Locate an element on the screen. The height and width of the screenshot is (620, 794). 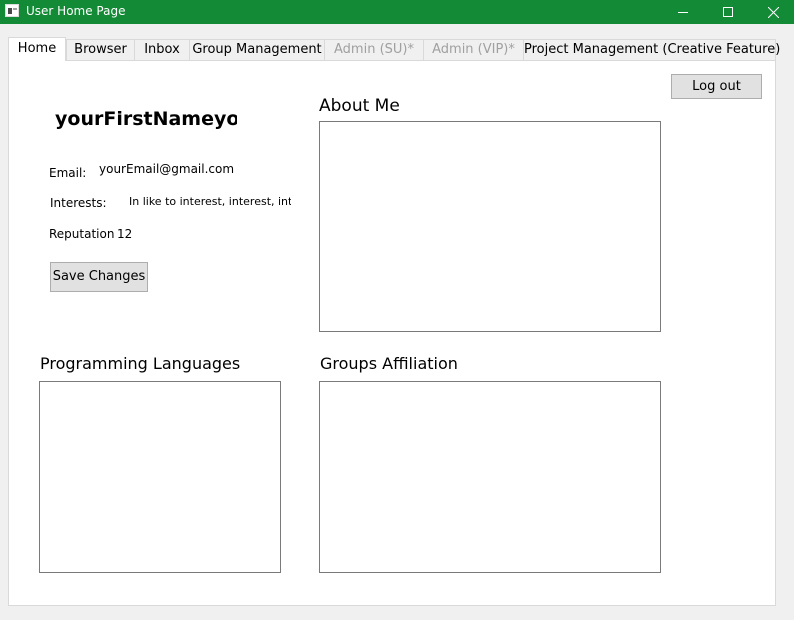
user-name: yourFirstNameyourLastName is located at coordinates (146, 119).